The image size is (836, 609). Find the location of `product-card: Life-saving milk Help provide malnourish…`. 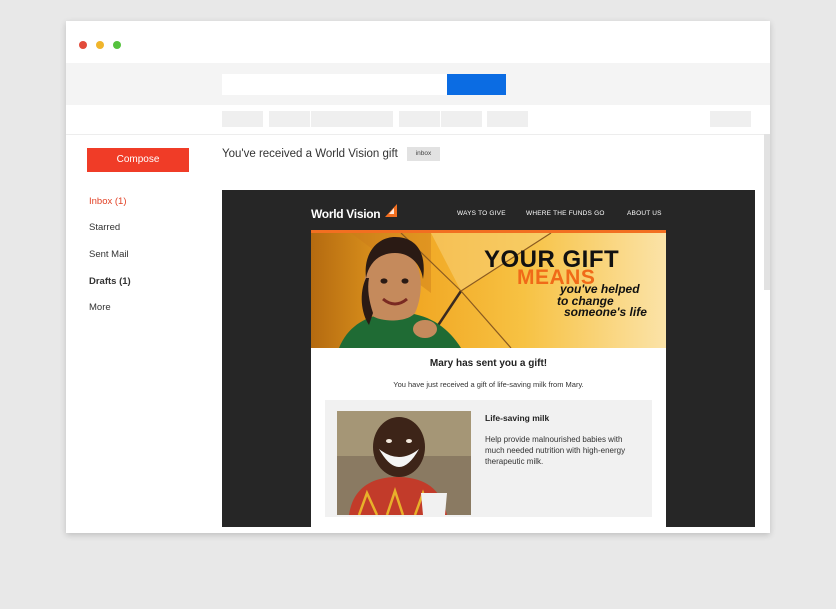

product-card: Life-saving milk Help provide malnourish… is located at coordinates (488, 458).